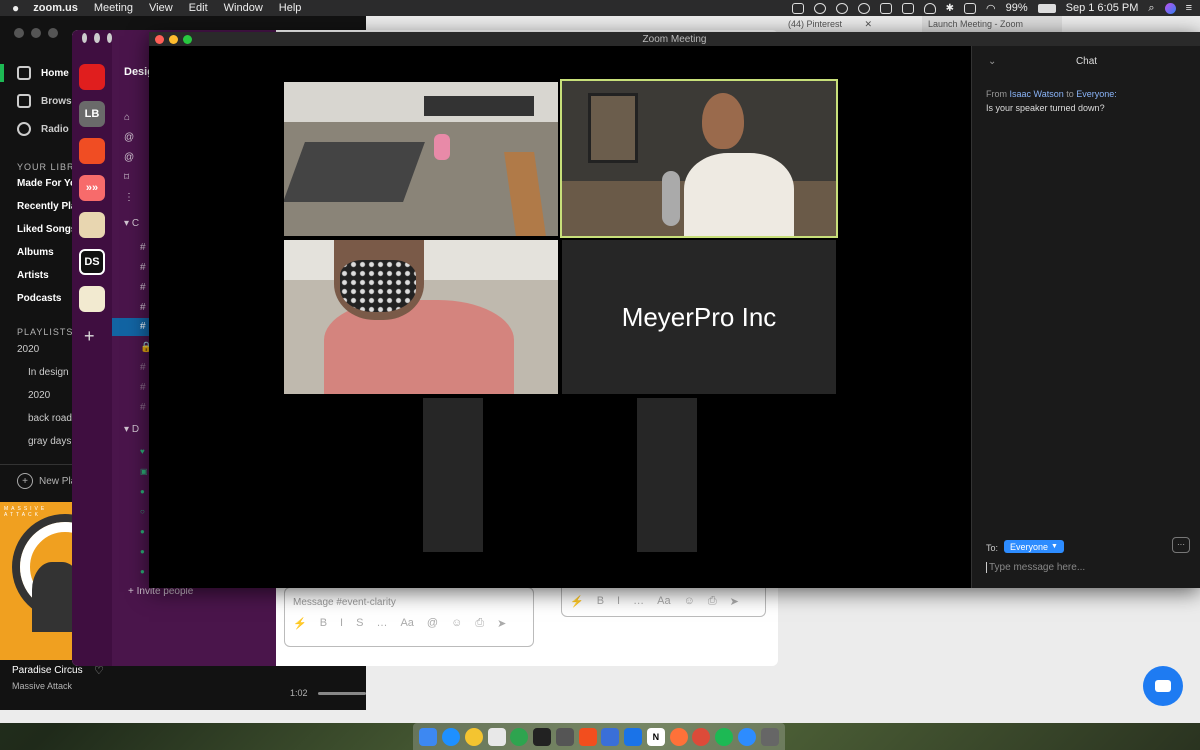 This screenshot has height=750, width=1200. What do you see at coordinates (92, 114) in the screenshot?
I see `workspace-icon: LB` at bounding box center [92, 114].